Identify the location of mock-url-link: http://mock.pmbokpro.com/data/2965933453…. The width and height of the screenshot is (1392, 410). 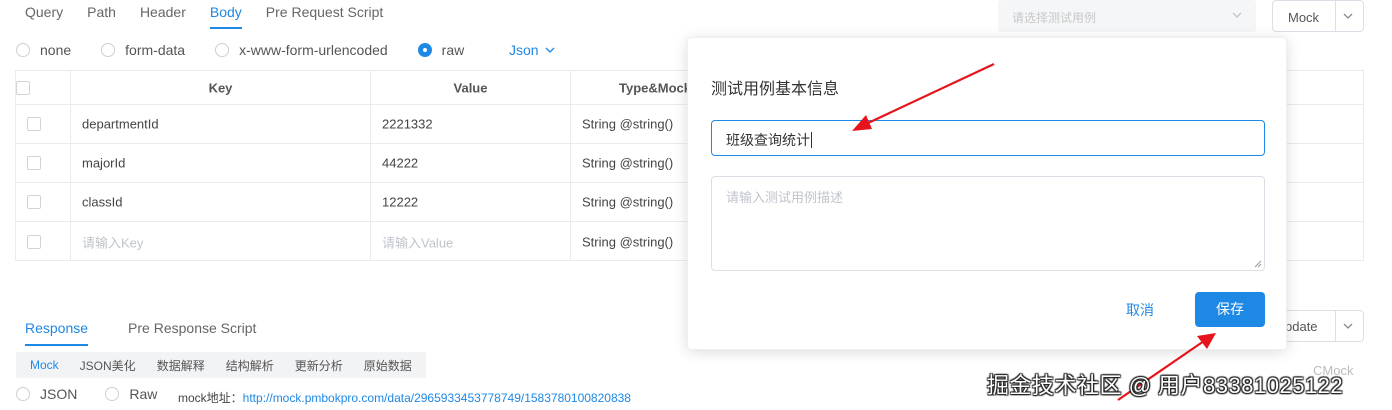
(437, 398).